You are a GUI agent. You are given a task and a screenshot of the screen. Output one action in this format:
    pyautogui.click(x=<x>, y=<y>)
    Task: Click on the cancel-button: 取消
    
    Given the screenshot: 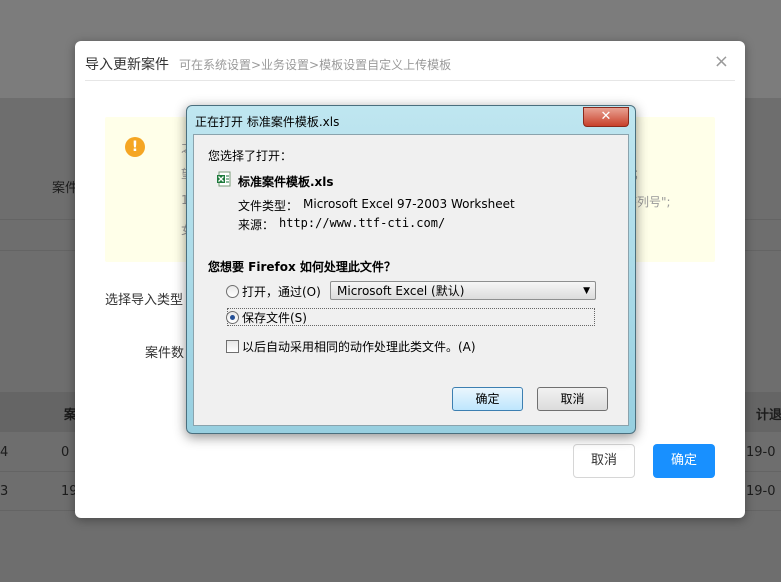 What is the action you would take?
    pyautogui.click(x=604, y=461)
    